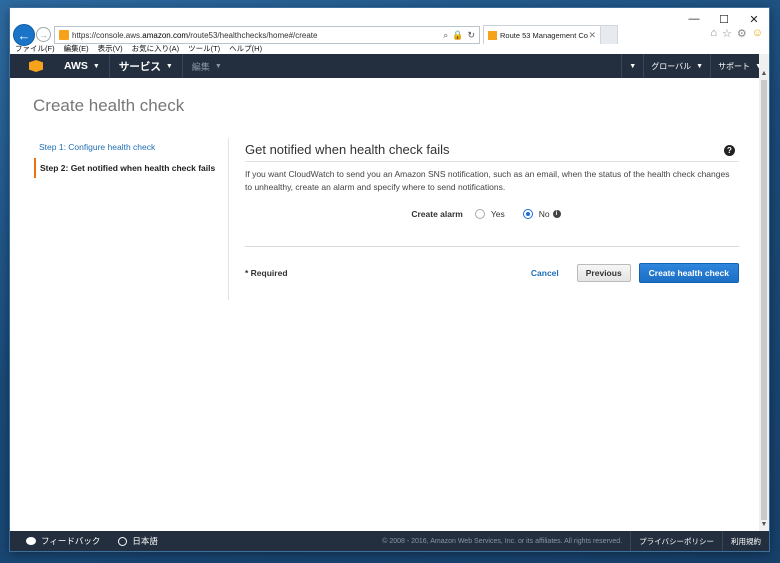 This screenshot has height=563, width=780. I want to click on create-health-check-button: Create health check, so click(688, 273).